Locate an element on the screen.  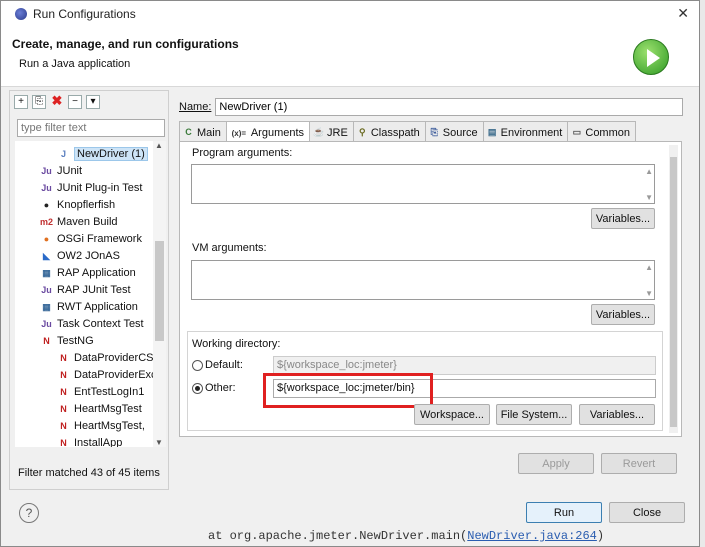
new-config-icon: + is located at coordinates (21, 102).